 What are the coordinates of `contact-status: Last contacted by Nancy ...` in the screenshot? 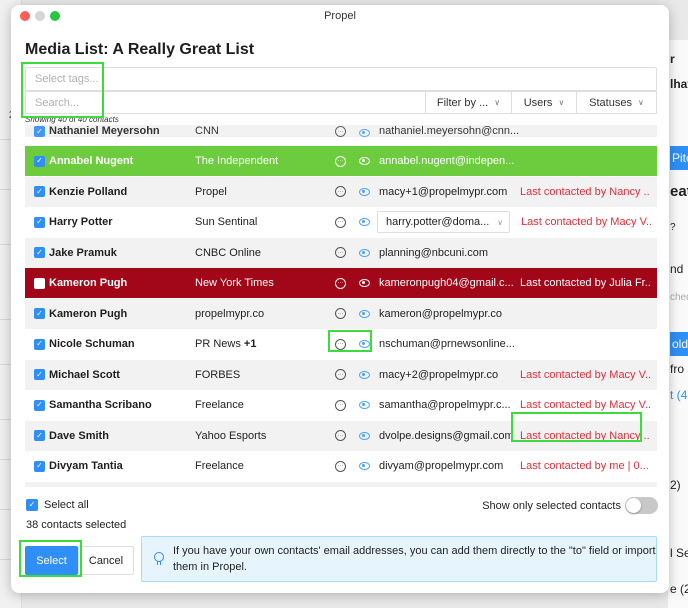 It's located at (585, 191).